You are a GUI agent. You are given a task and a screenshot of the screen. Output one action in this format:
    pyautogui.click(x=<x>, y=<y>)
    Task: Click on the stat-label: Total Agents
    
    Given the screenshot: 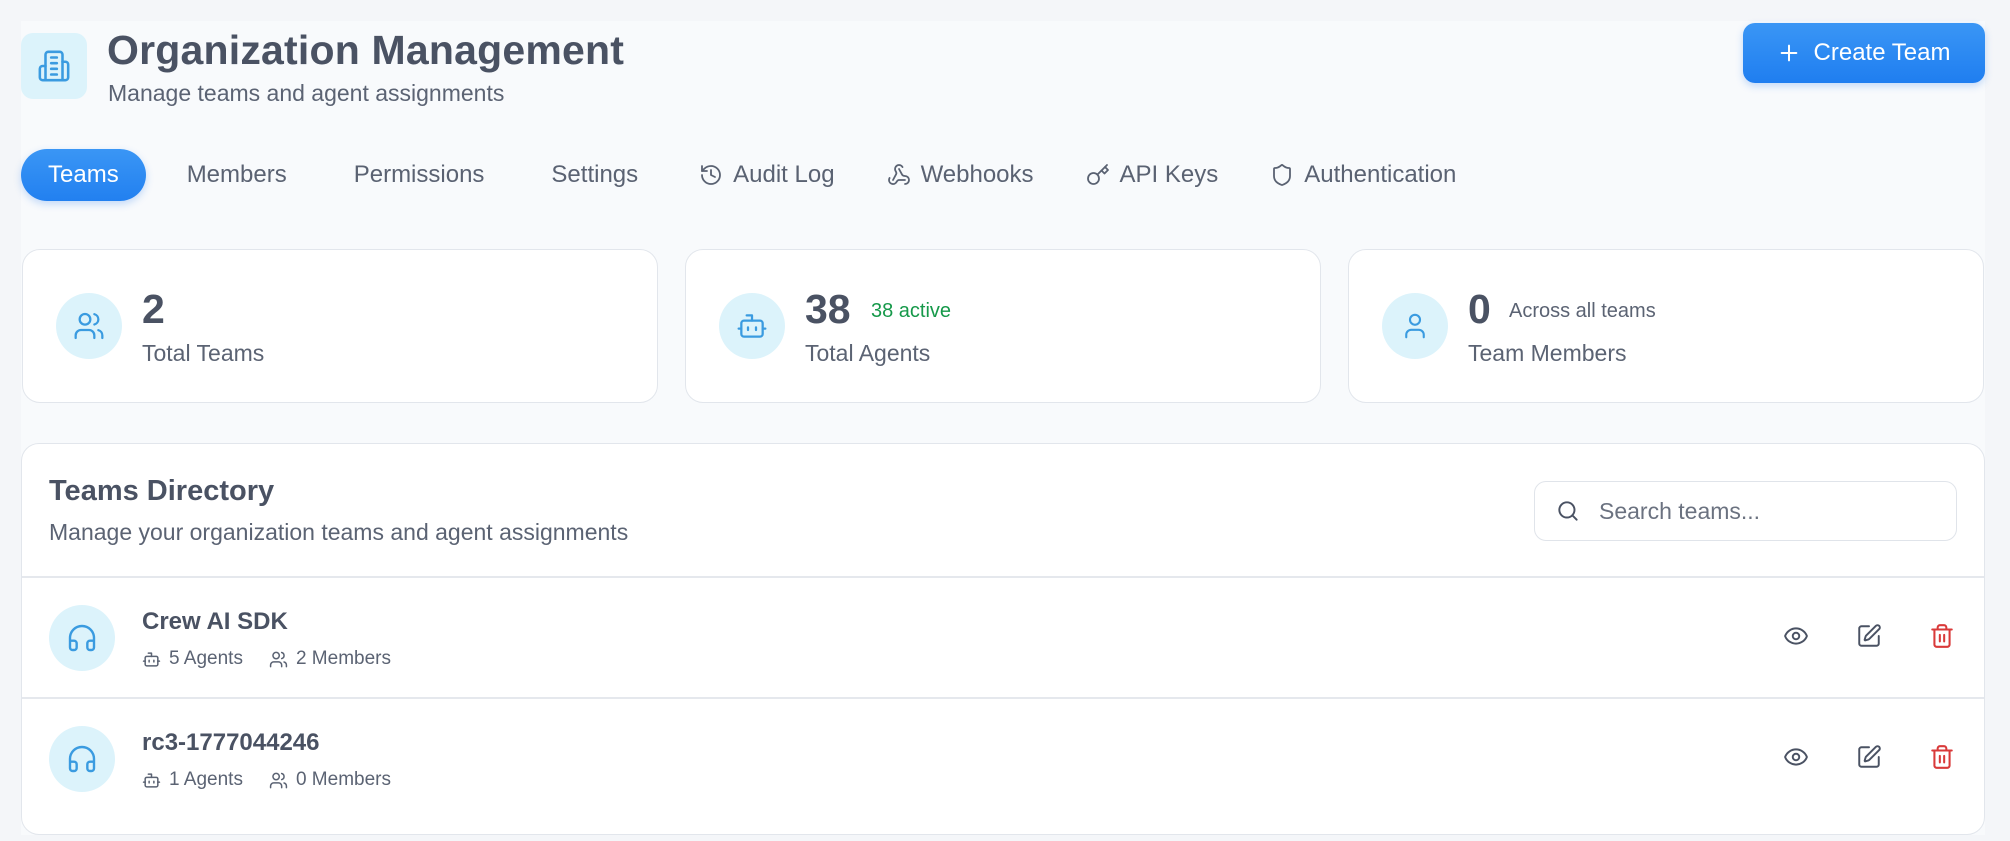 What is the action you would take?
    pyautogui.click(x=868, y=353)
    